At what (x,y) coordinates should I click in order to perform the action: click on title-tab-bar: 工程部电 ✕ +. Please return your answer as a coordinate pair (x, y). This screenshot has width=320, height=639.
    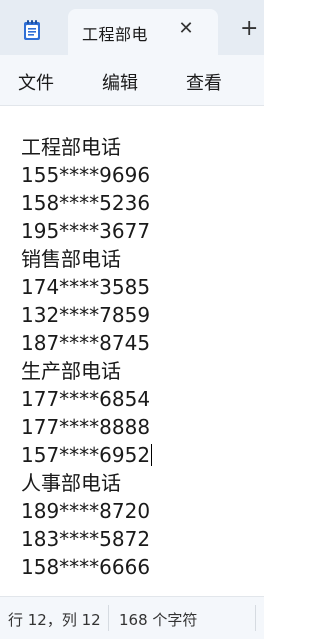
    Looking at the image, I should click on (132, 27).